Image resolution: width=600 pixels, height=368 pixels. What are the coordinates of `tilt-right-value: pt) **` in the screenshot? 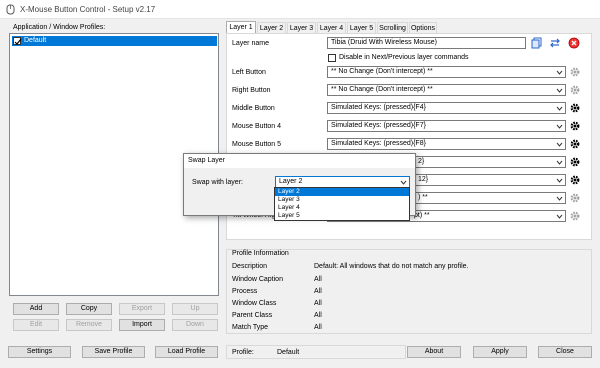 It's located at (422, 215).